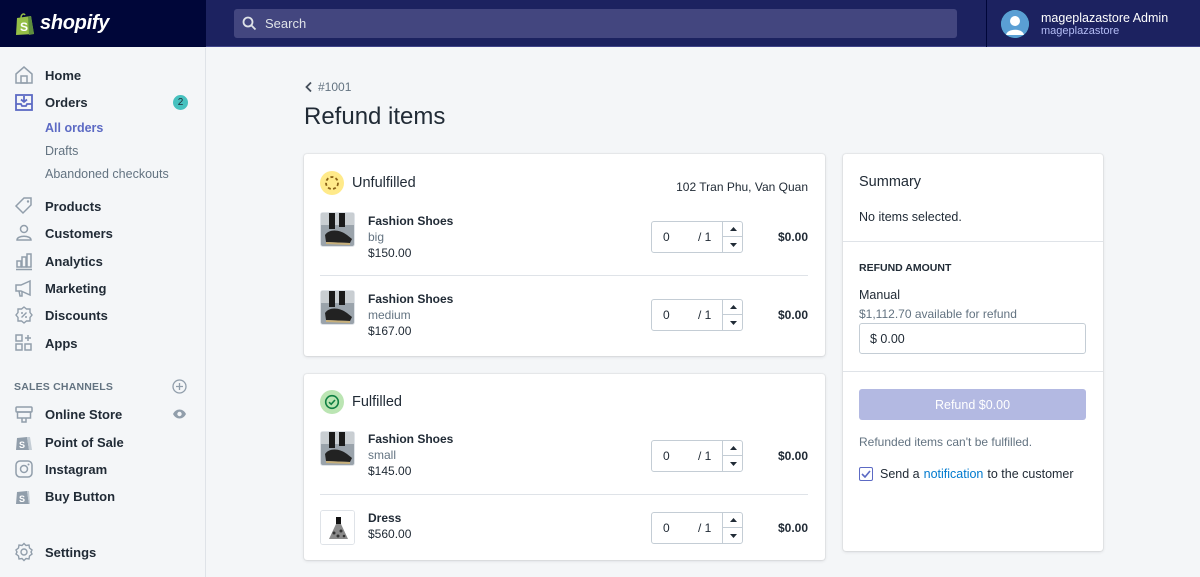 The height and width of the screenshot is (577, 1200). I want to click on check-circle-icon, so click(332, 402).